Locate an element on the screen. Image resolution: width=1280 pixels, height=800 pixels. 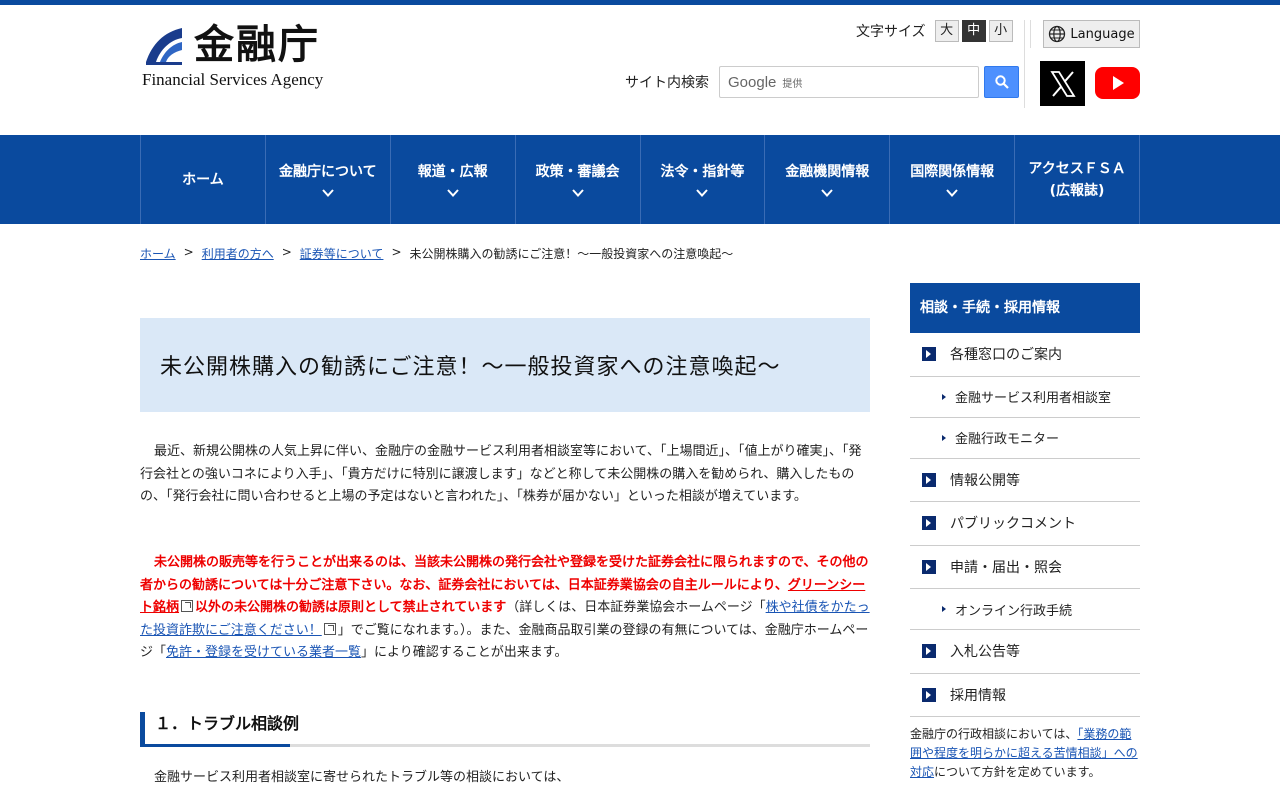
sidebar-item-label: 入札公告等 is located at coordinates (985, 652).